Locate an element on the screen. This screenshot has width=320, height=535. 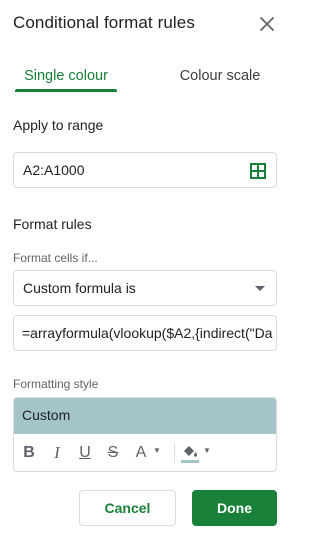
formatting-style-label: Formatting style is located at coordinates (56, 384).